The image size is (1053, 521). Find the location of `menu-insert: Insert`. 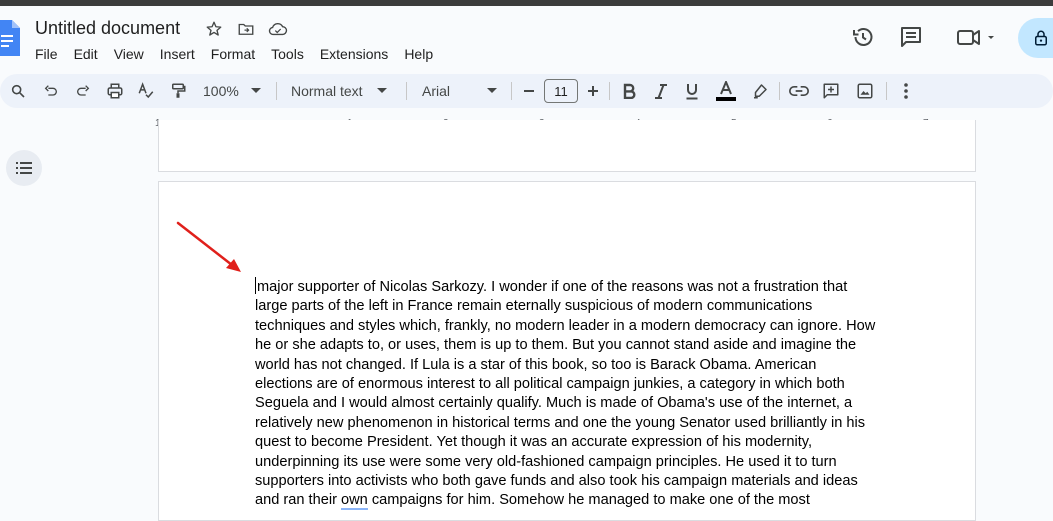

menu-insert: Insert is located at coordinates (177, 54).